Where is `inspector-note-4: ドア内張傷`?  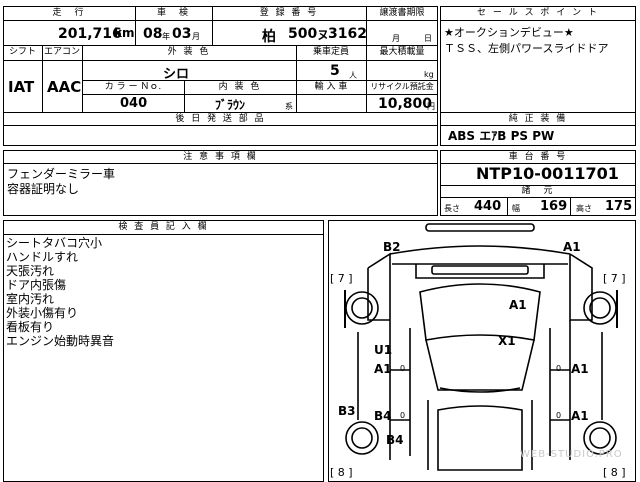
inspector-note-4: ドア内張傷 is located at coordinates (36, 285).